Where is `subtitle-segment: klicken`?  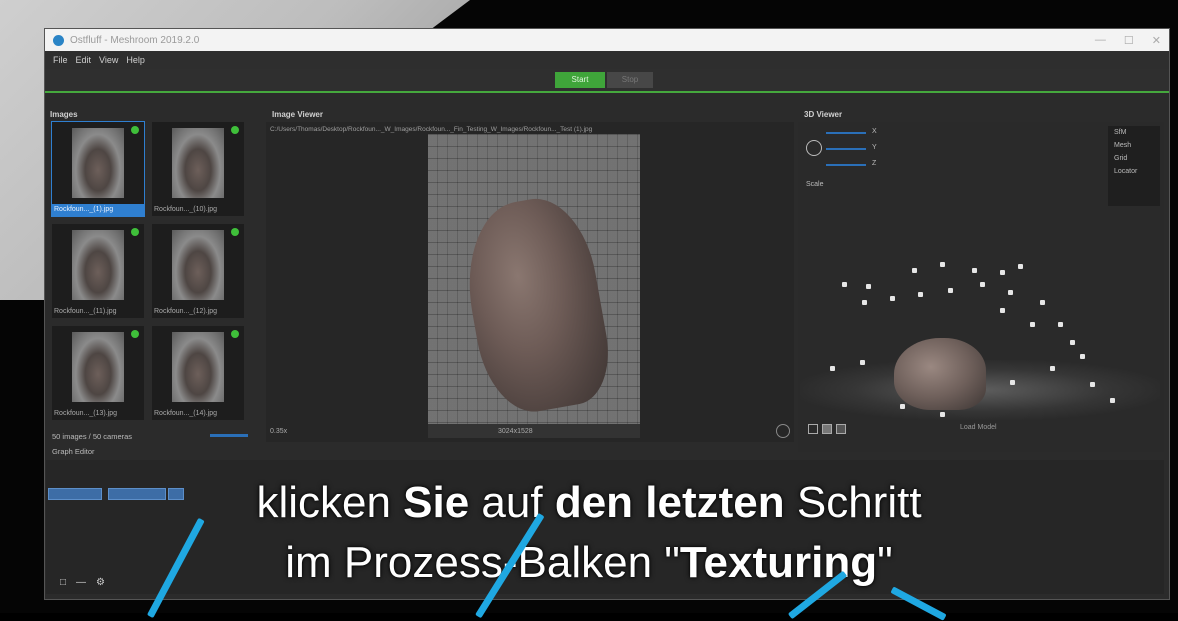
subtitle-segment: klicken is located at coordinates (330, 502).